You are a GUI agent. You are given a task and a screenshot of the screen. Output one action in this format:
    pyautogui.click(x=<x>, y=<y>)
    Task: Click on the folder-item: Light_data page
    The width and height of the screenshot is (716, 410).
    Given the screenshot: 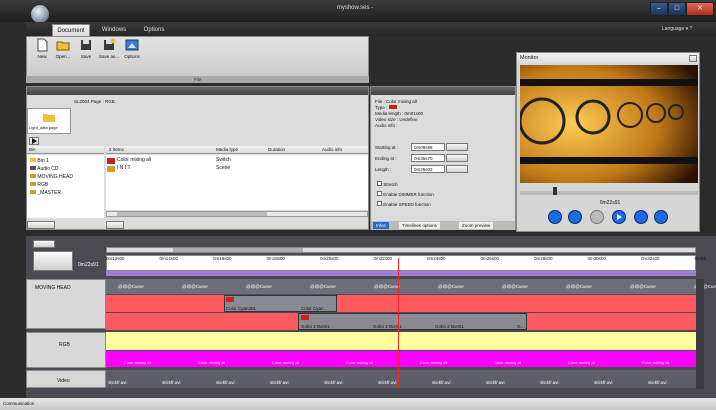 What is the action you would take?
    pyautogui.click(x=49, y=121)
    